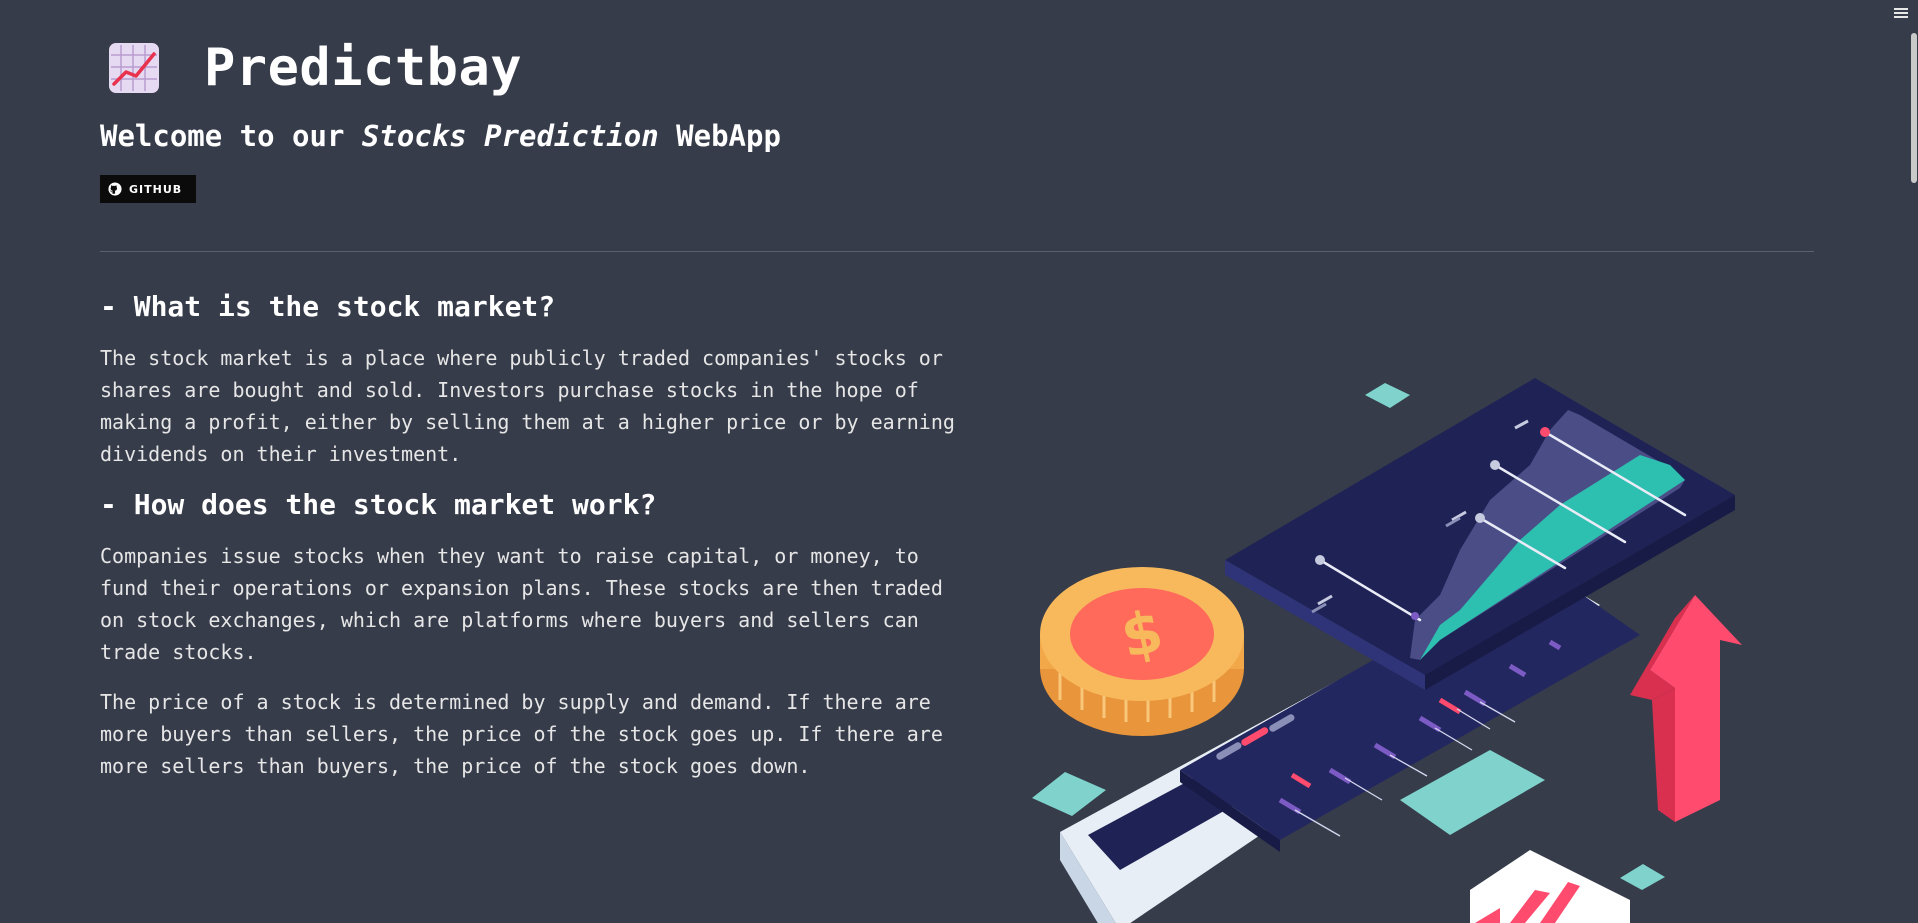 The height and width of the screenshot is (923, 1918). I want to click on section-heading-how: - How does the stock market work?, so click(378, 504).